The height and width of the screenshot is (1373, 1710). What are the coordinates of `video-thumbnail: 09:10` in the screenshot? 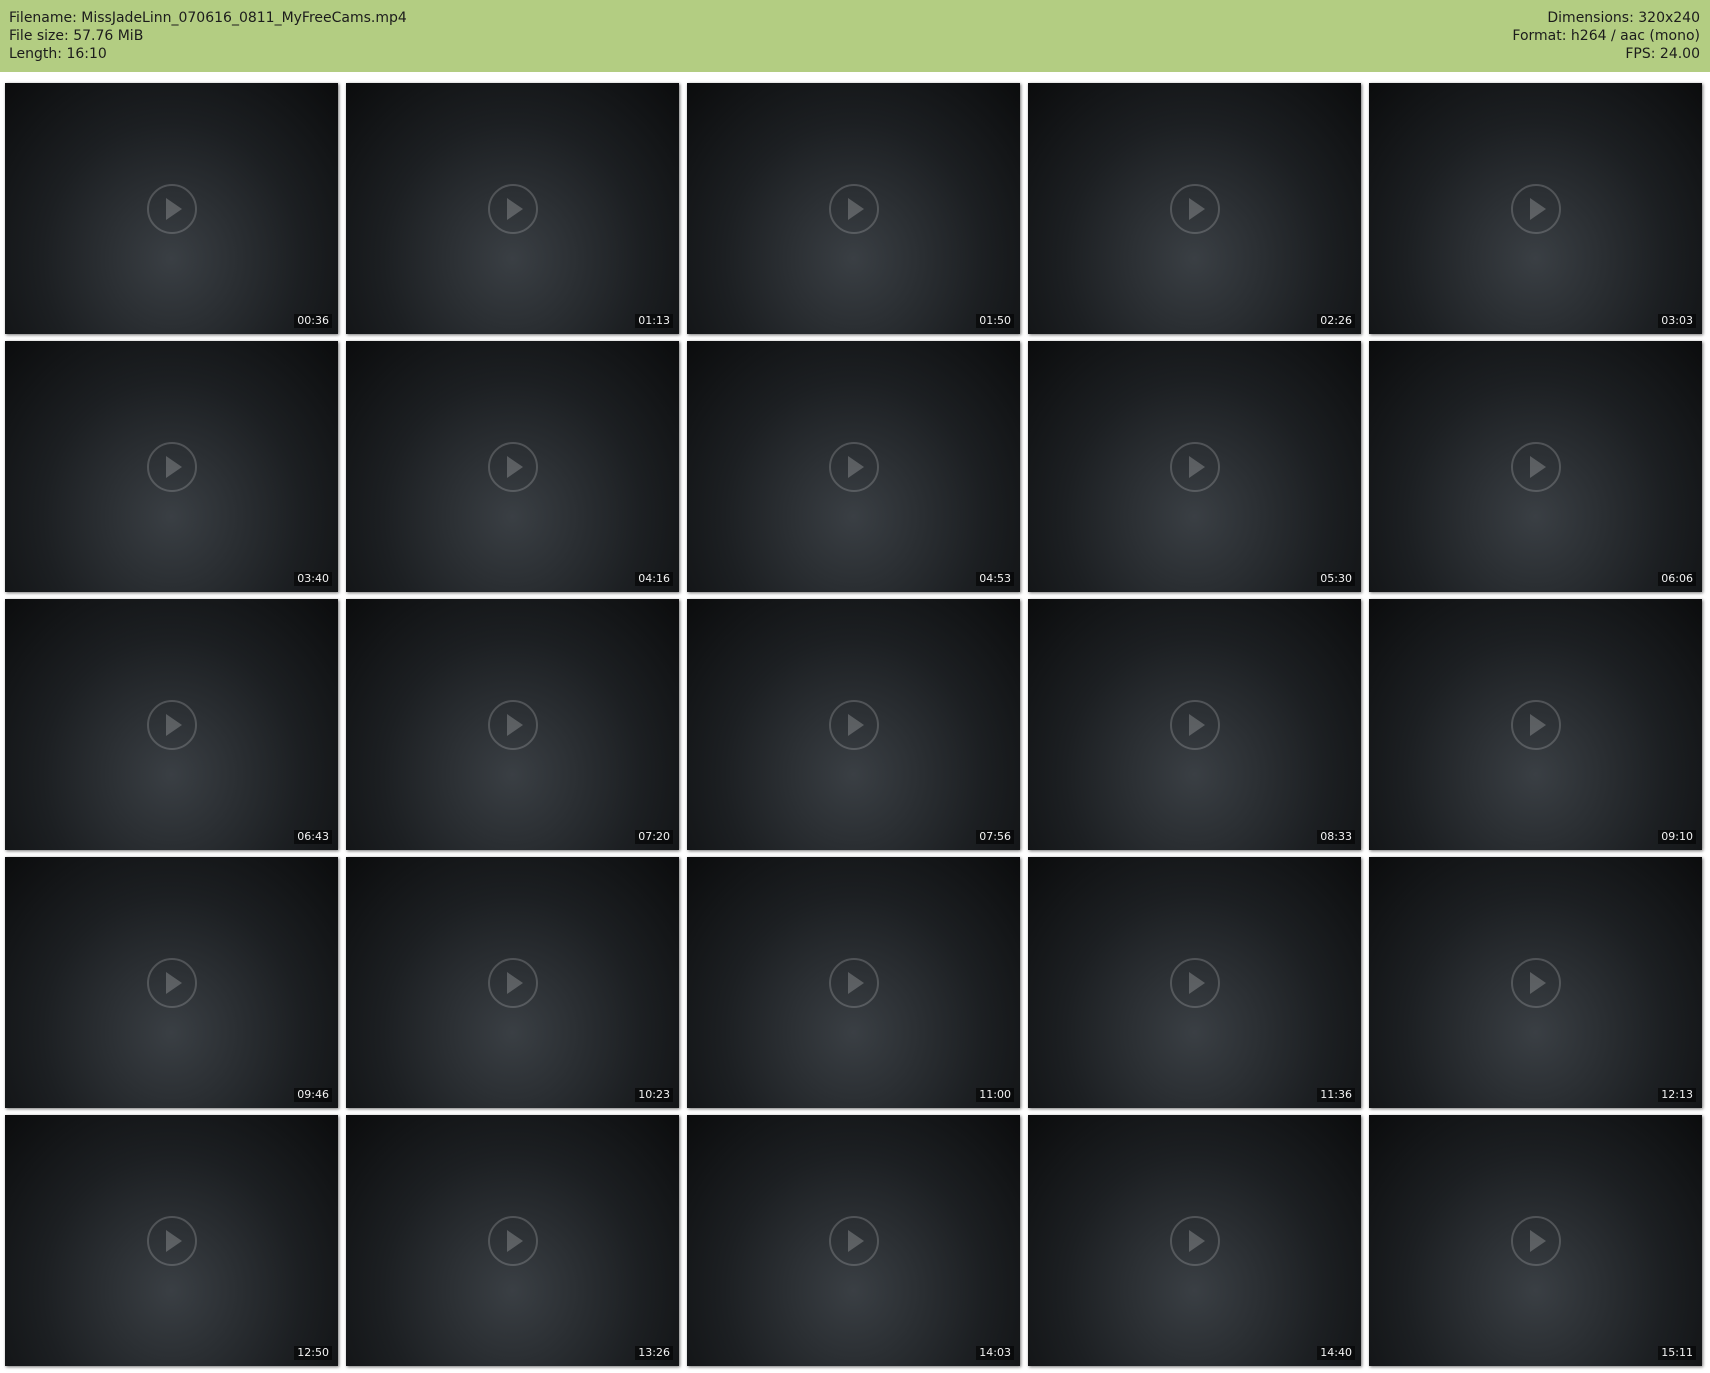 It's located at (1535, 724).